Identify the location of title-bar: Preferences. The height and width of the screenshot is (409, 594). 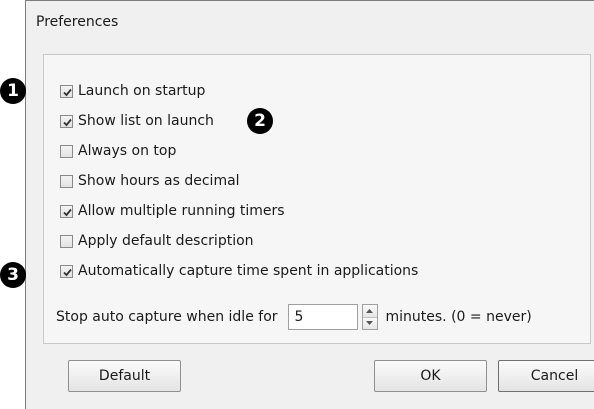
(310, 21).